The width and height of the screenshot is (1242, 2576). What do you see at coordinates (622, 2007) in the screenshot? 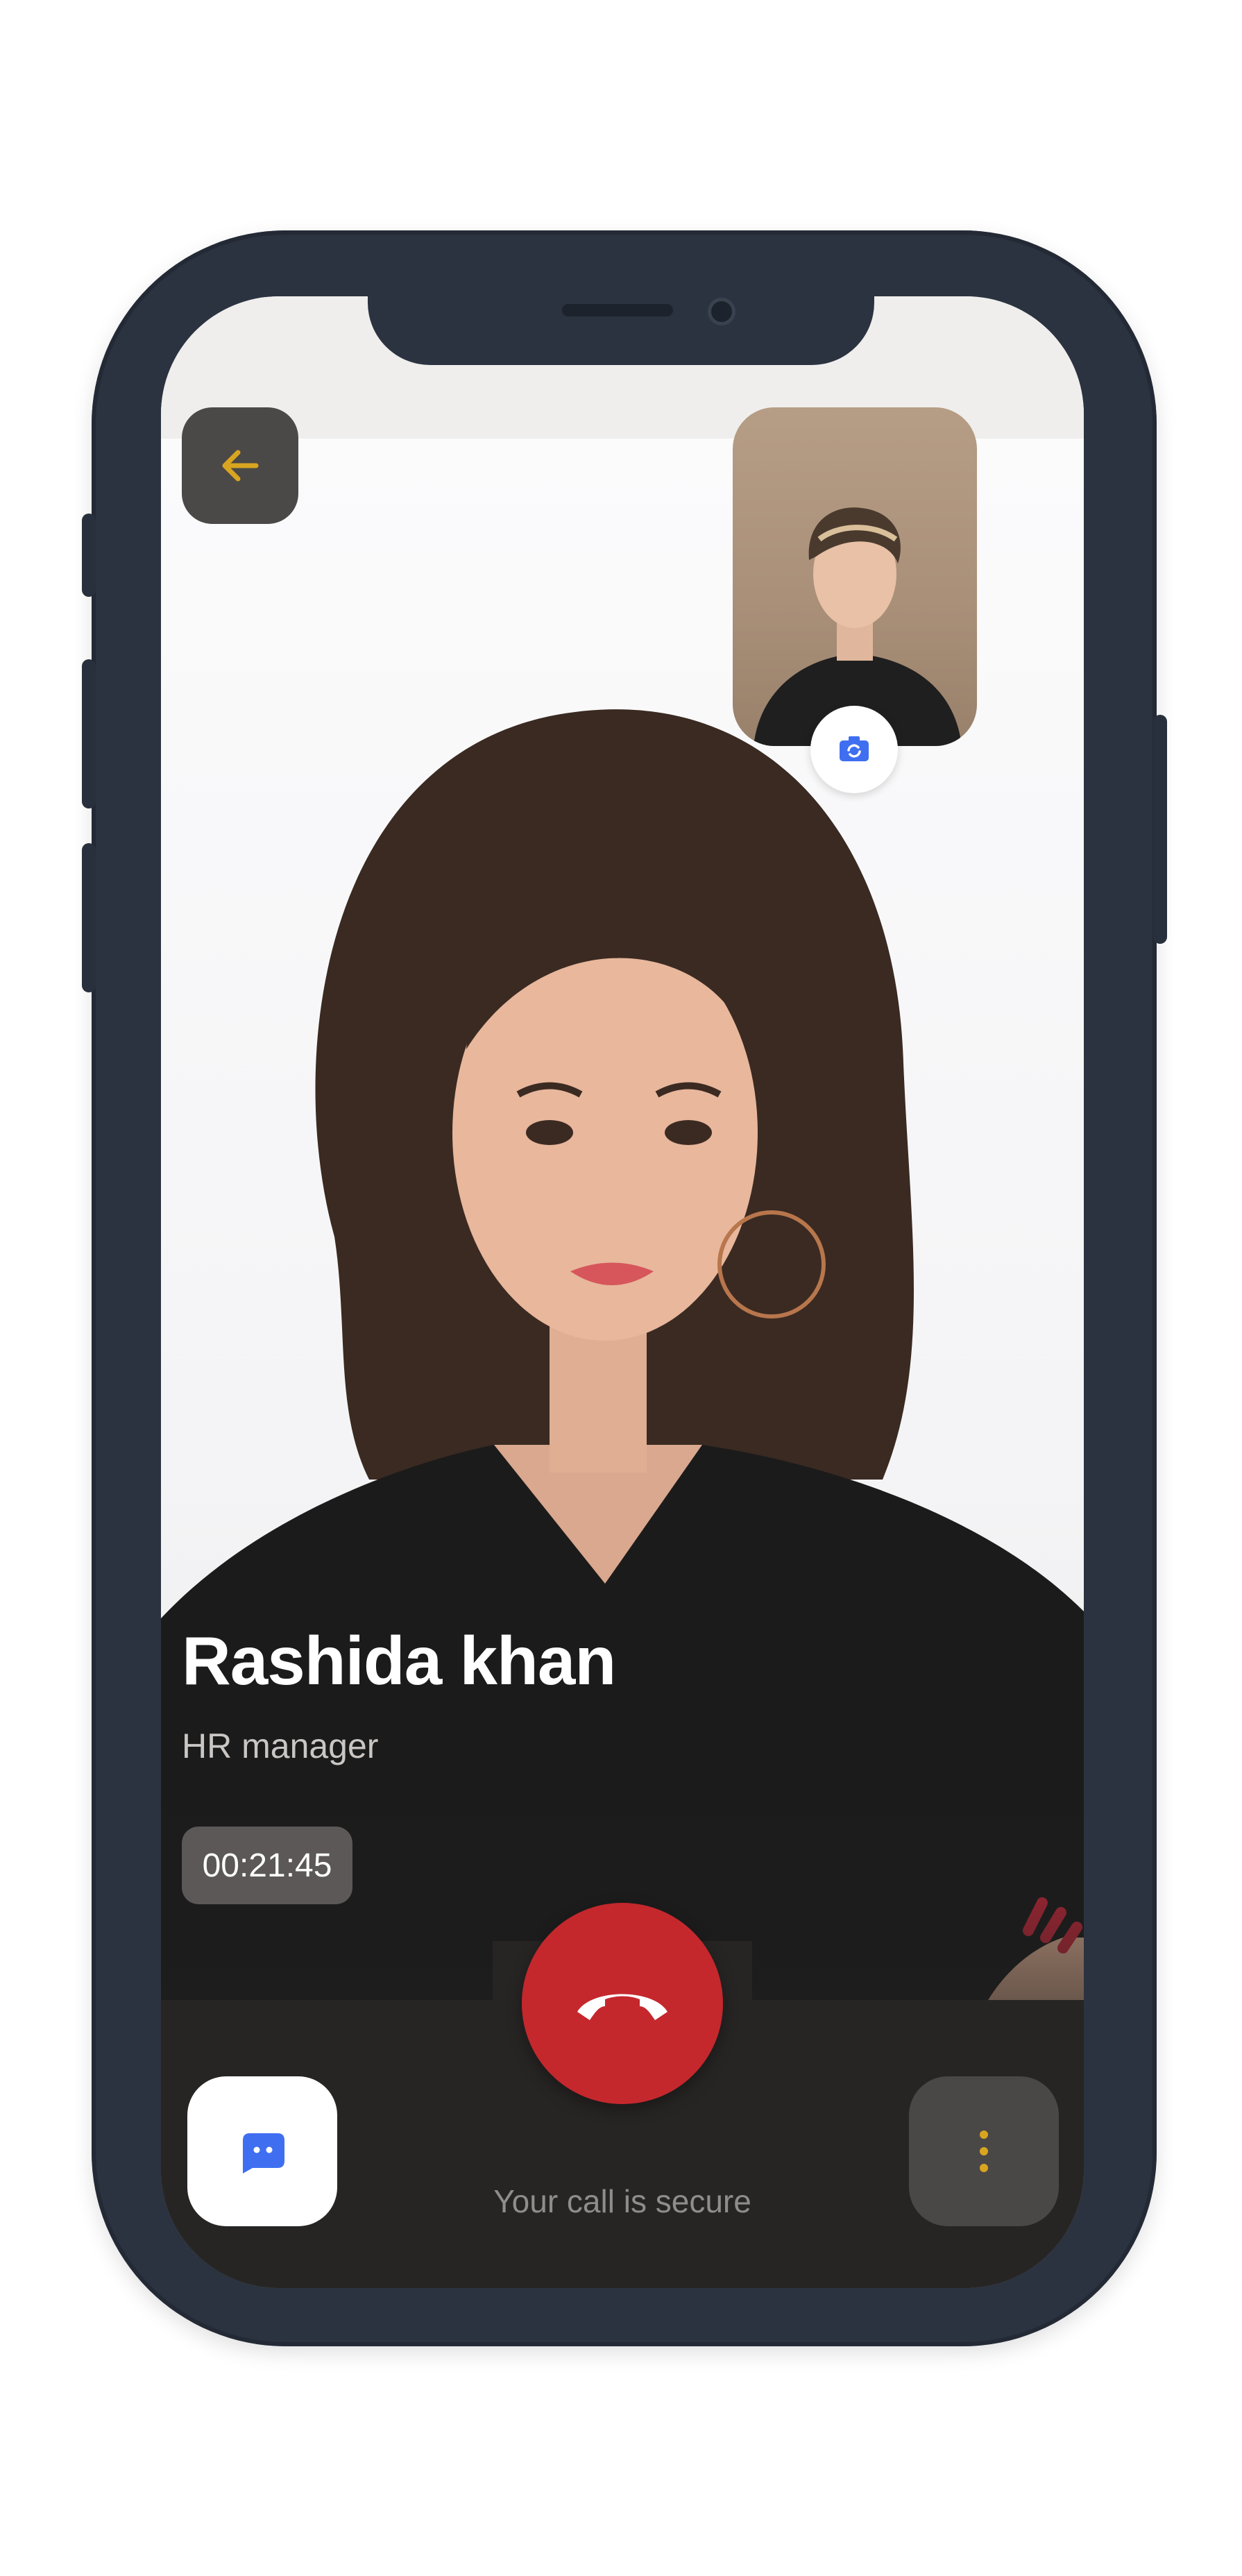
I see `phone-hangup-icon` at bounding box center [622, 2007].